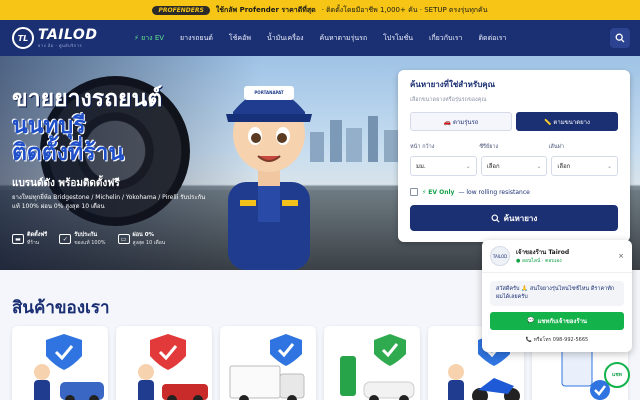  Describe the element at coordinates (149, 38) in the screenshot. I see `nav-item-ev-tires: ⚡ ยาง EV` at that location.